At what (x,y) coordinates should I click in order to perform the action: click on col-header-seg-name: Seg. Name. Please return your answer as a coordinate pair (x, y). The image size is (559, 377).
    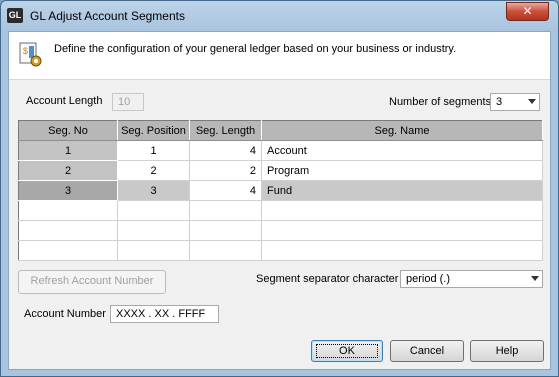
    Looking at the image, I should click on (402, 130).